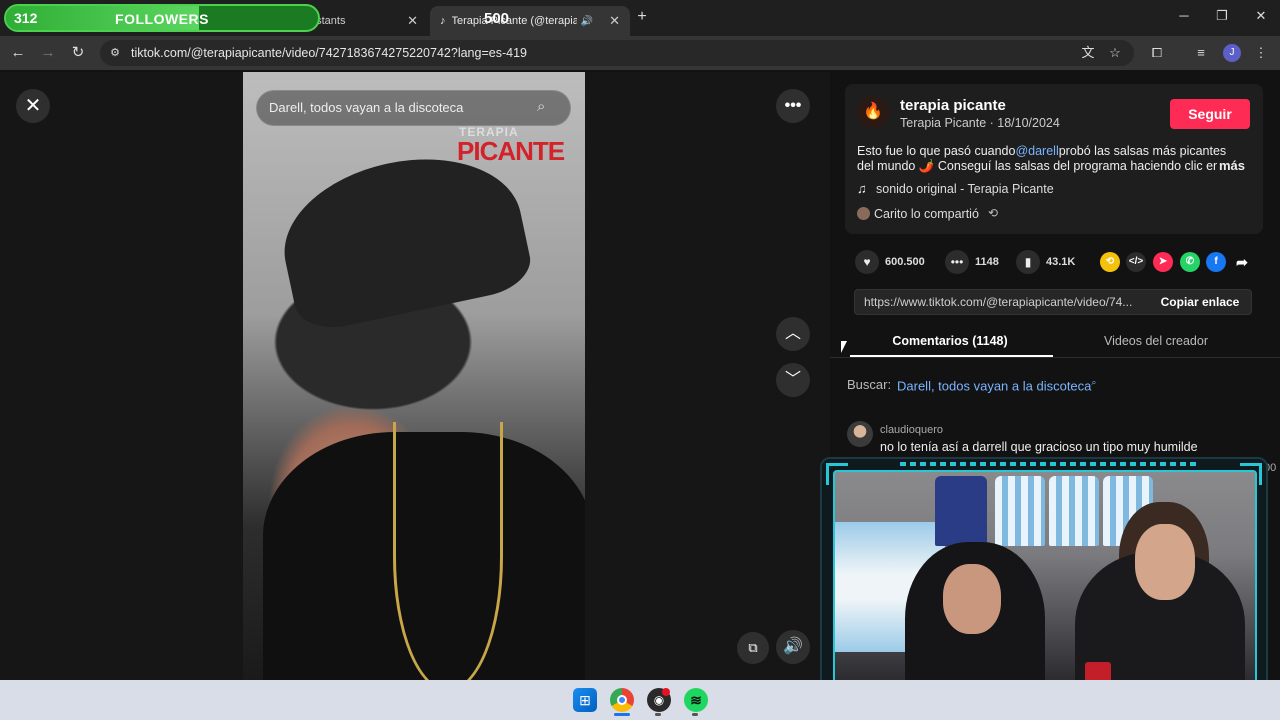 The image size is (1280, 720). What do you see at coordinates (965, 189) in the screenshot?
I see `sound-link: sonido original - Terapia Picante` at bounding box center [965, 189].